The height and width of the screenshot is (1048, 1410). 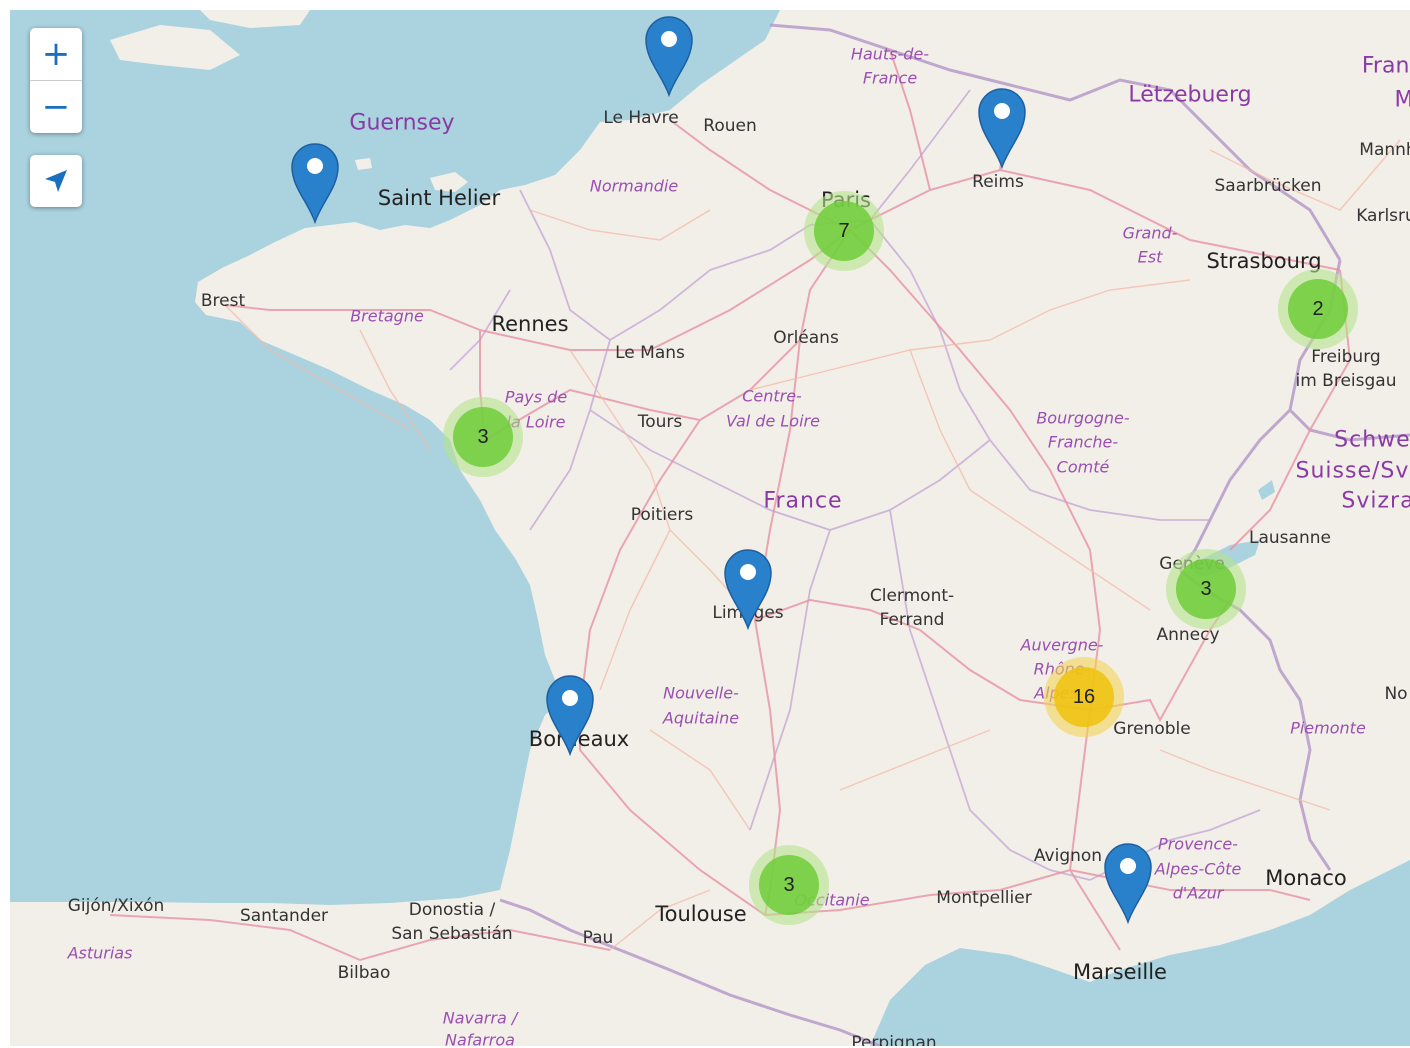 I want to click on region-label: Alpes-Côte, so click(x=1198, y=869).